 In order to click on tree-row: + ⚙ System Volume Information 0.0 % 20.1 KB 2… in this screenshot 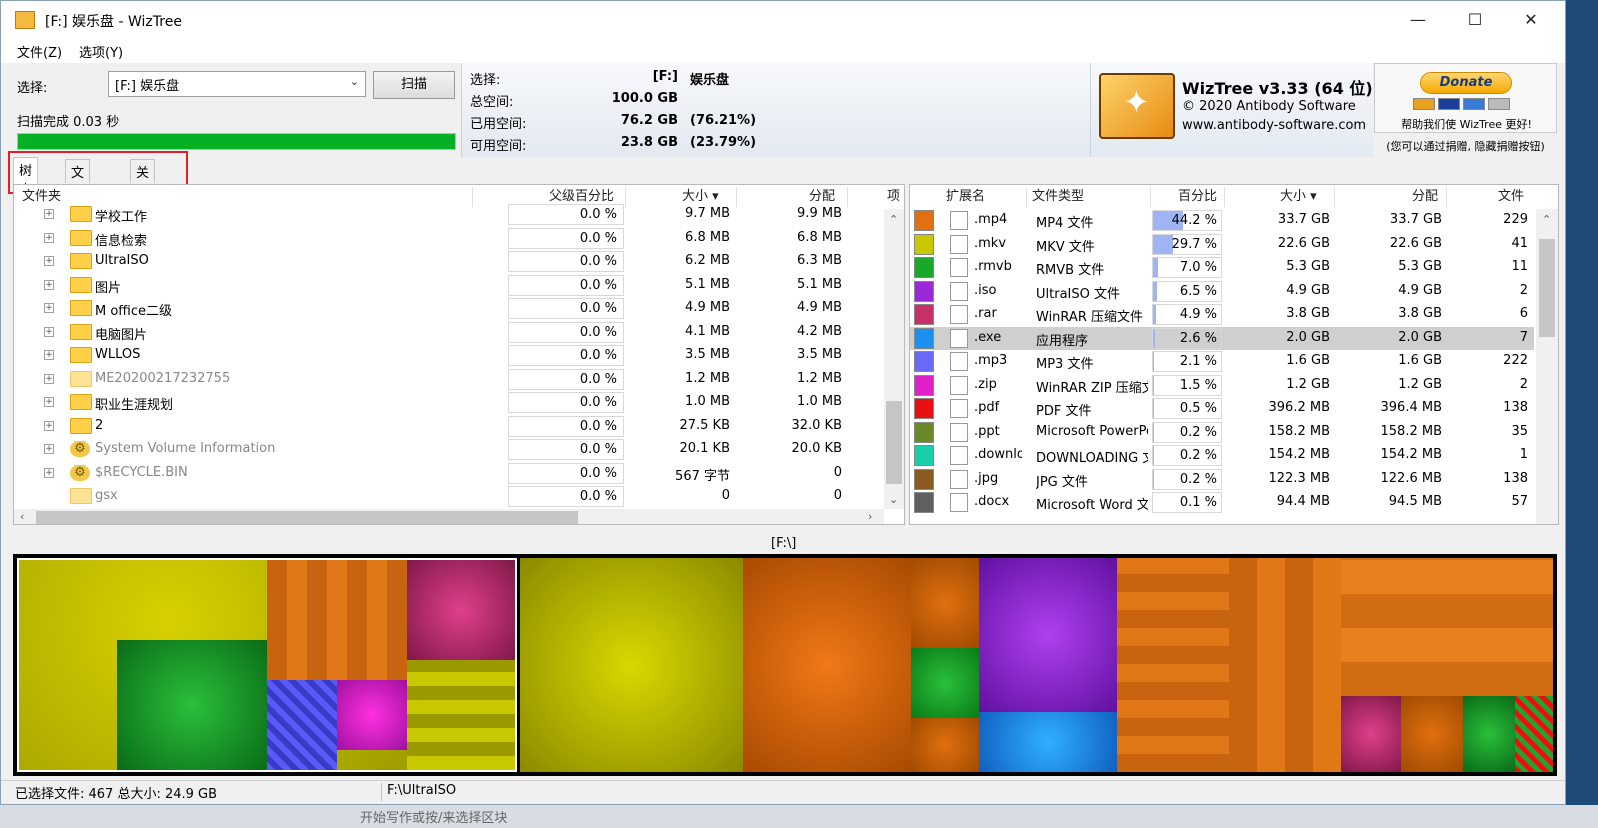, I will do `click(449, 450)`.